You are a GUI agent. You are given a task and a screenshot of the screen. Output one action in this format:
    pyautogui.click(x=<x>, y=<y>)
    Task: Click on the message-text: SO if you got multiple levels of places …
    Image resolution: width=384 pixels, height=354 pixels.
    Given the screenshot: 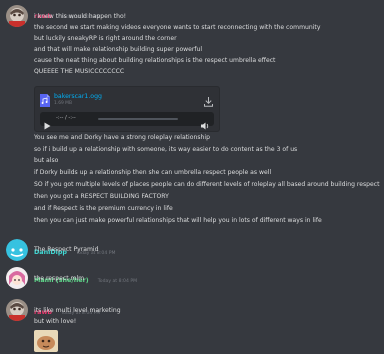 What is the action you would take?
    pyautogui.click(x=207, y=184)
    